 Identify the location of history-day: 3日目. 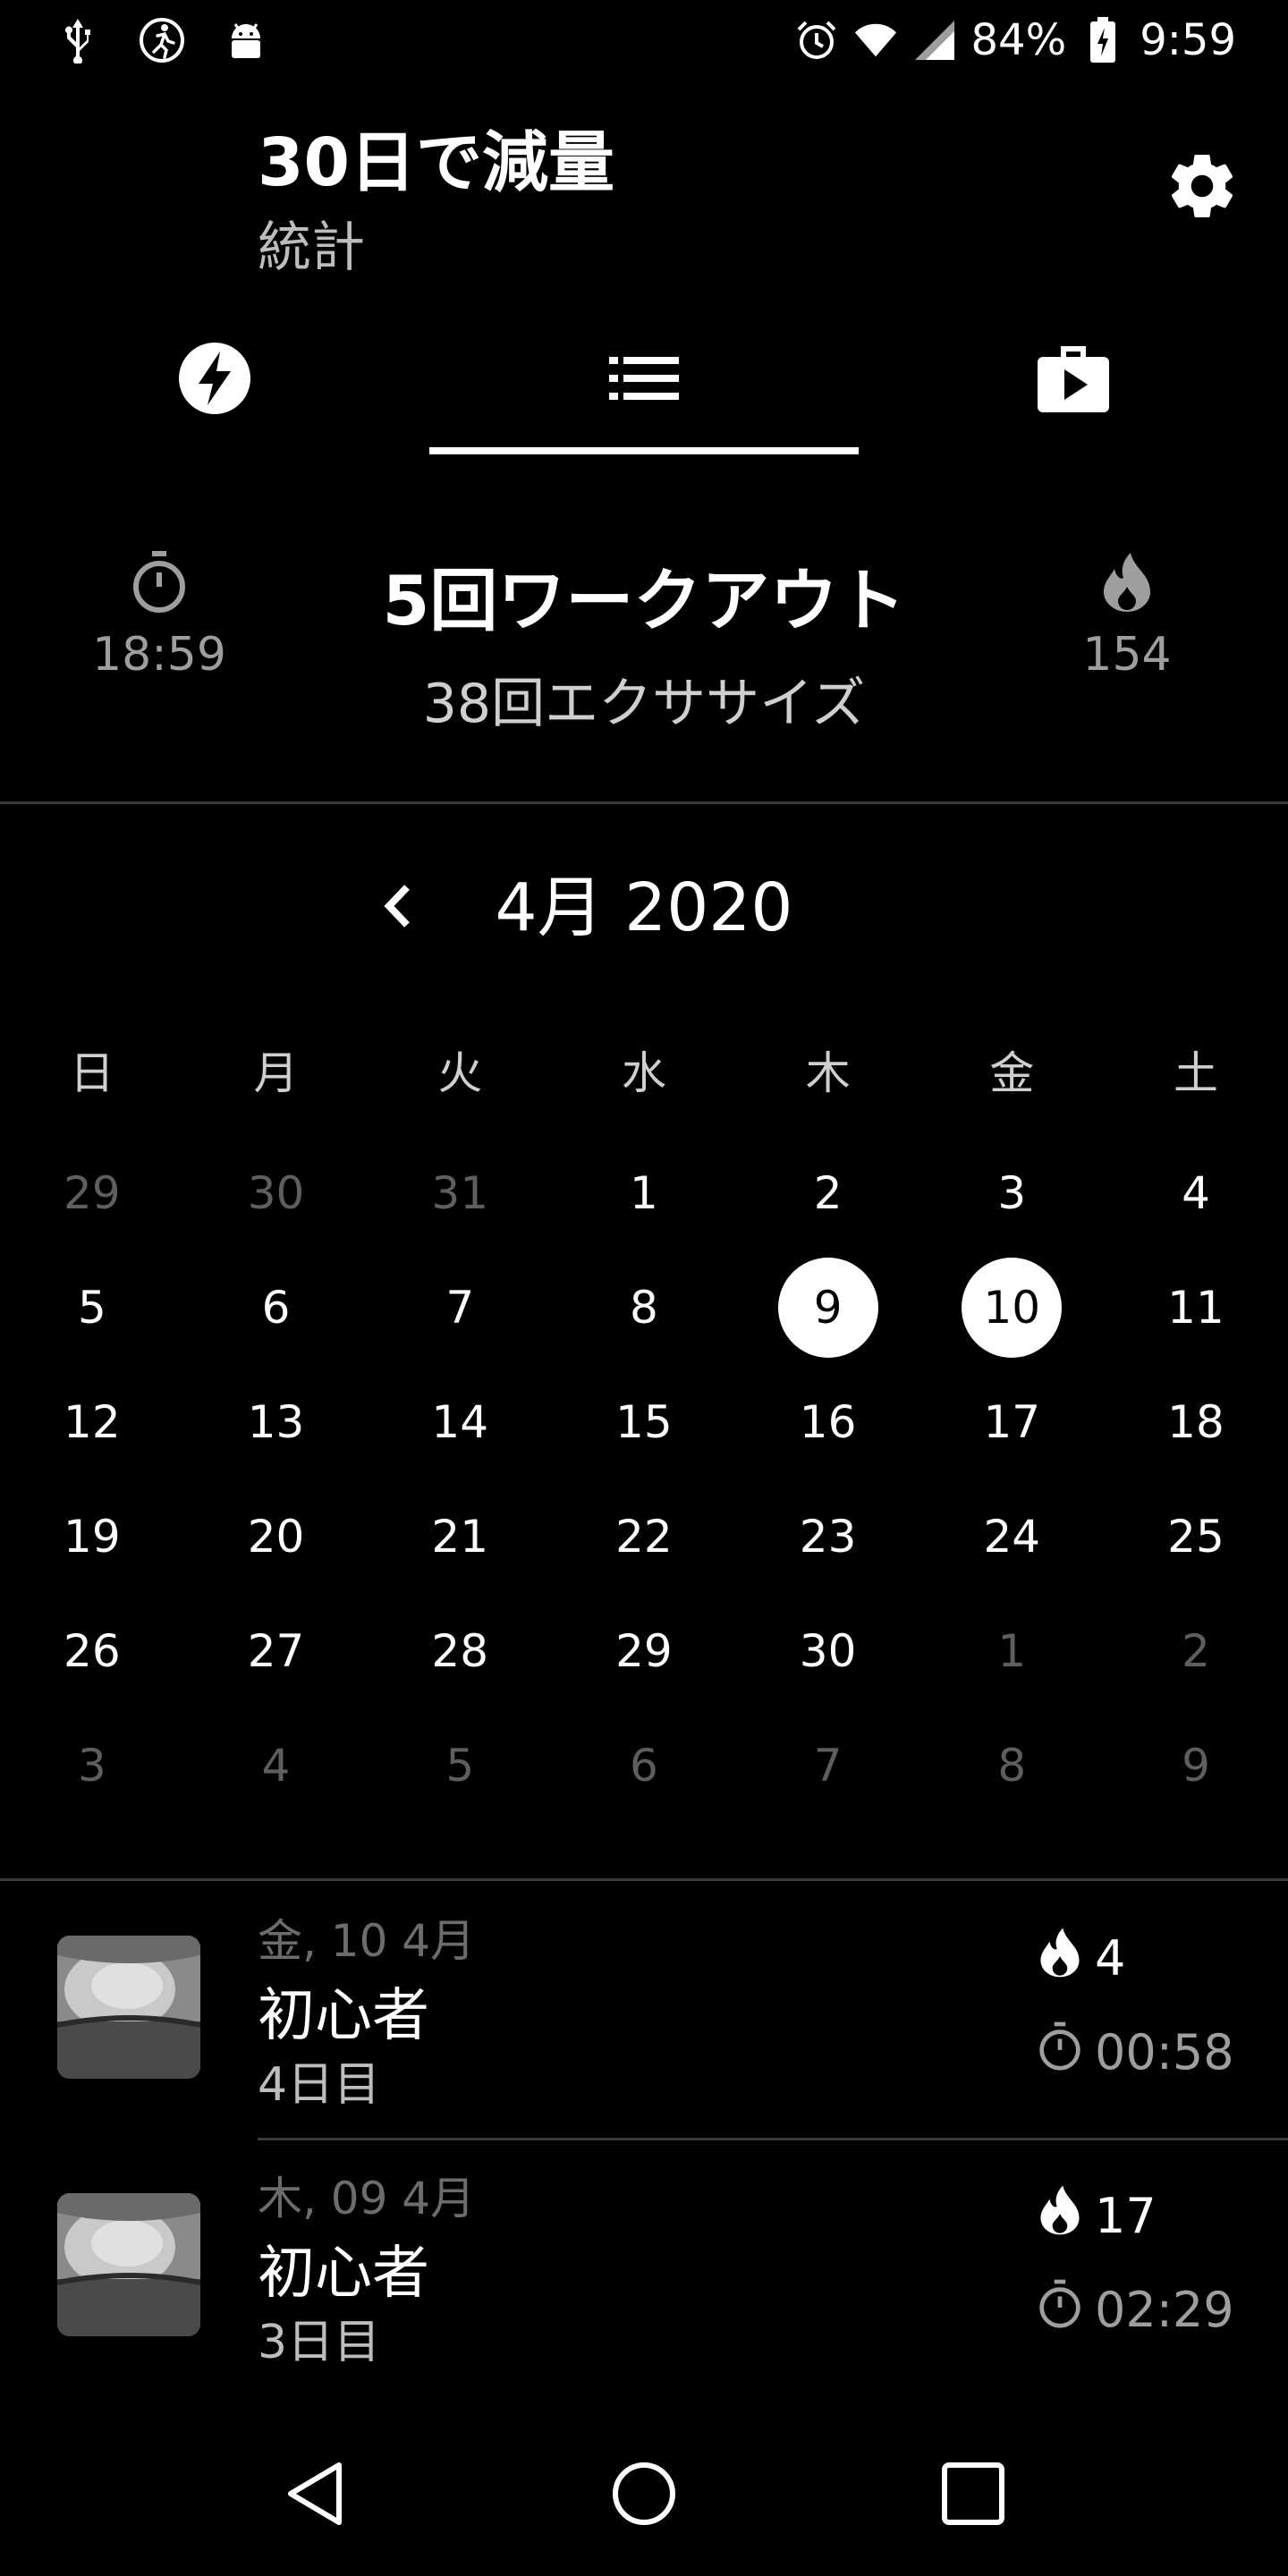
(319, 2342).